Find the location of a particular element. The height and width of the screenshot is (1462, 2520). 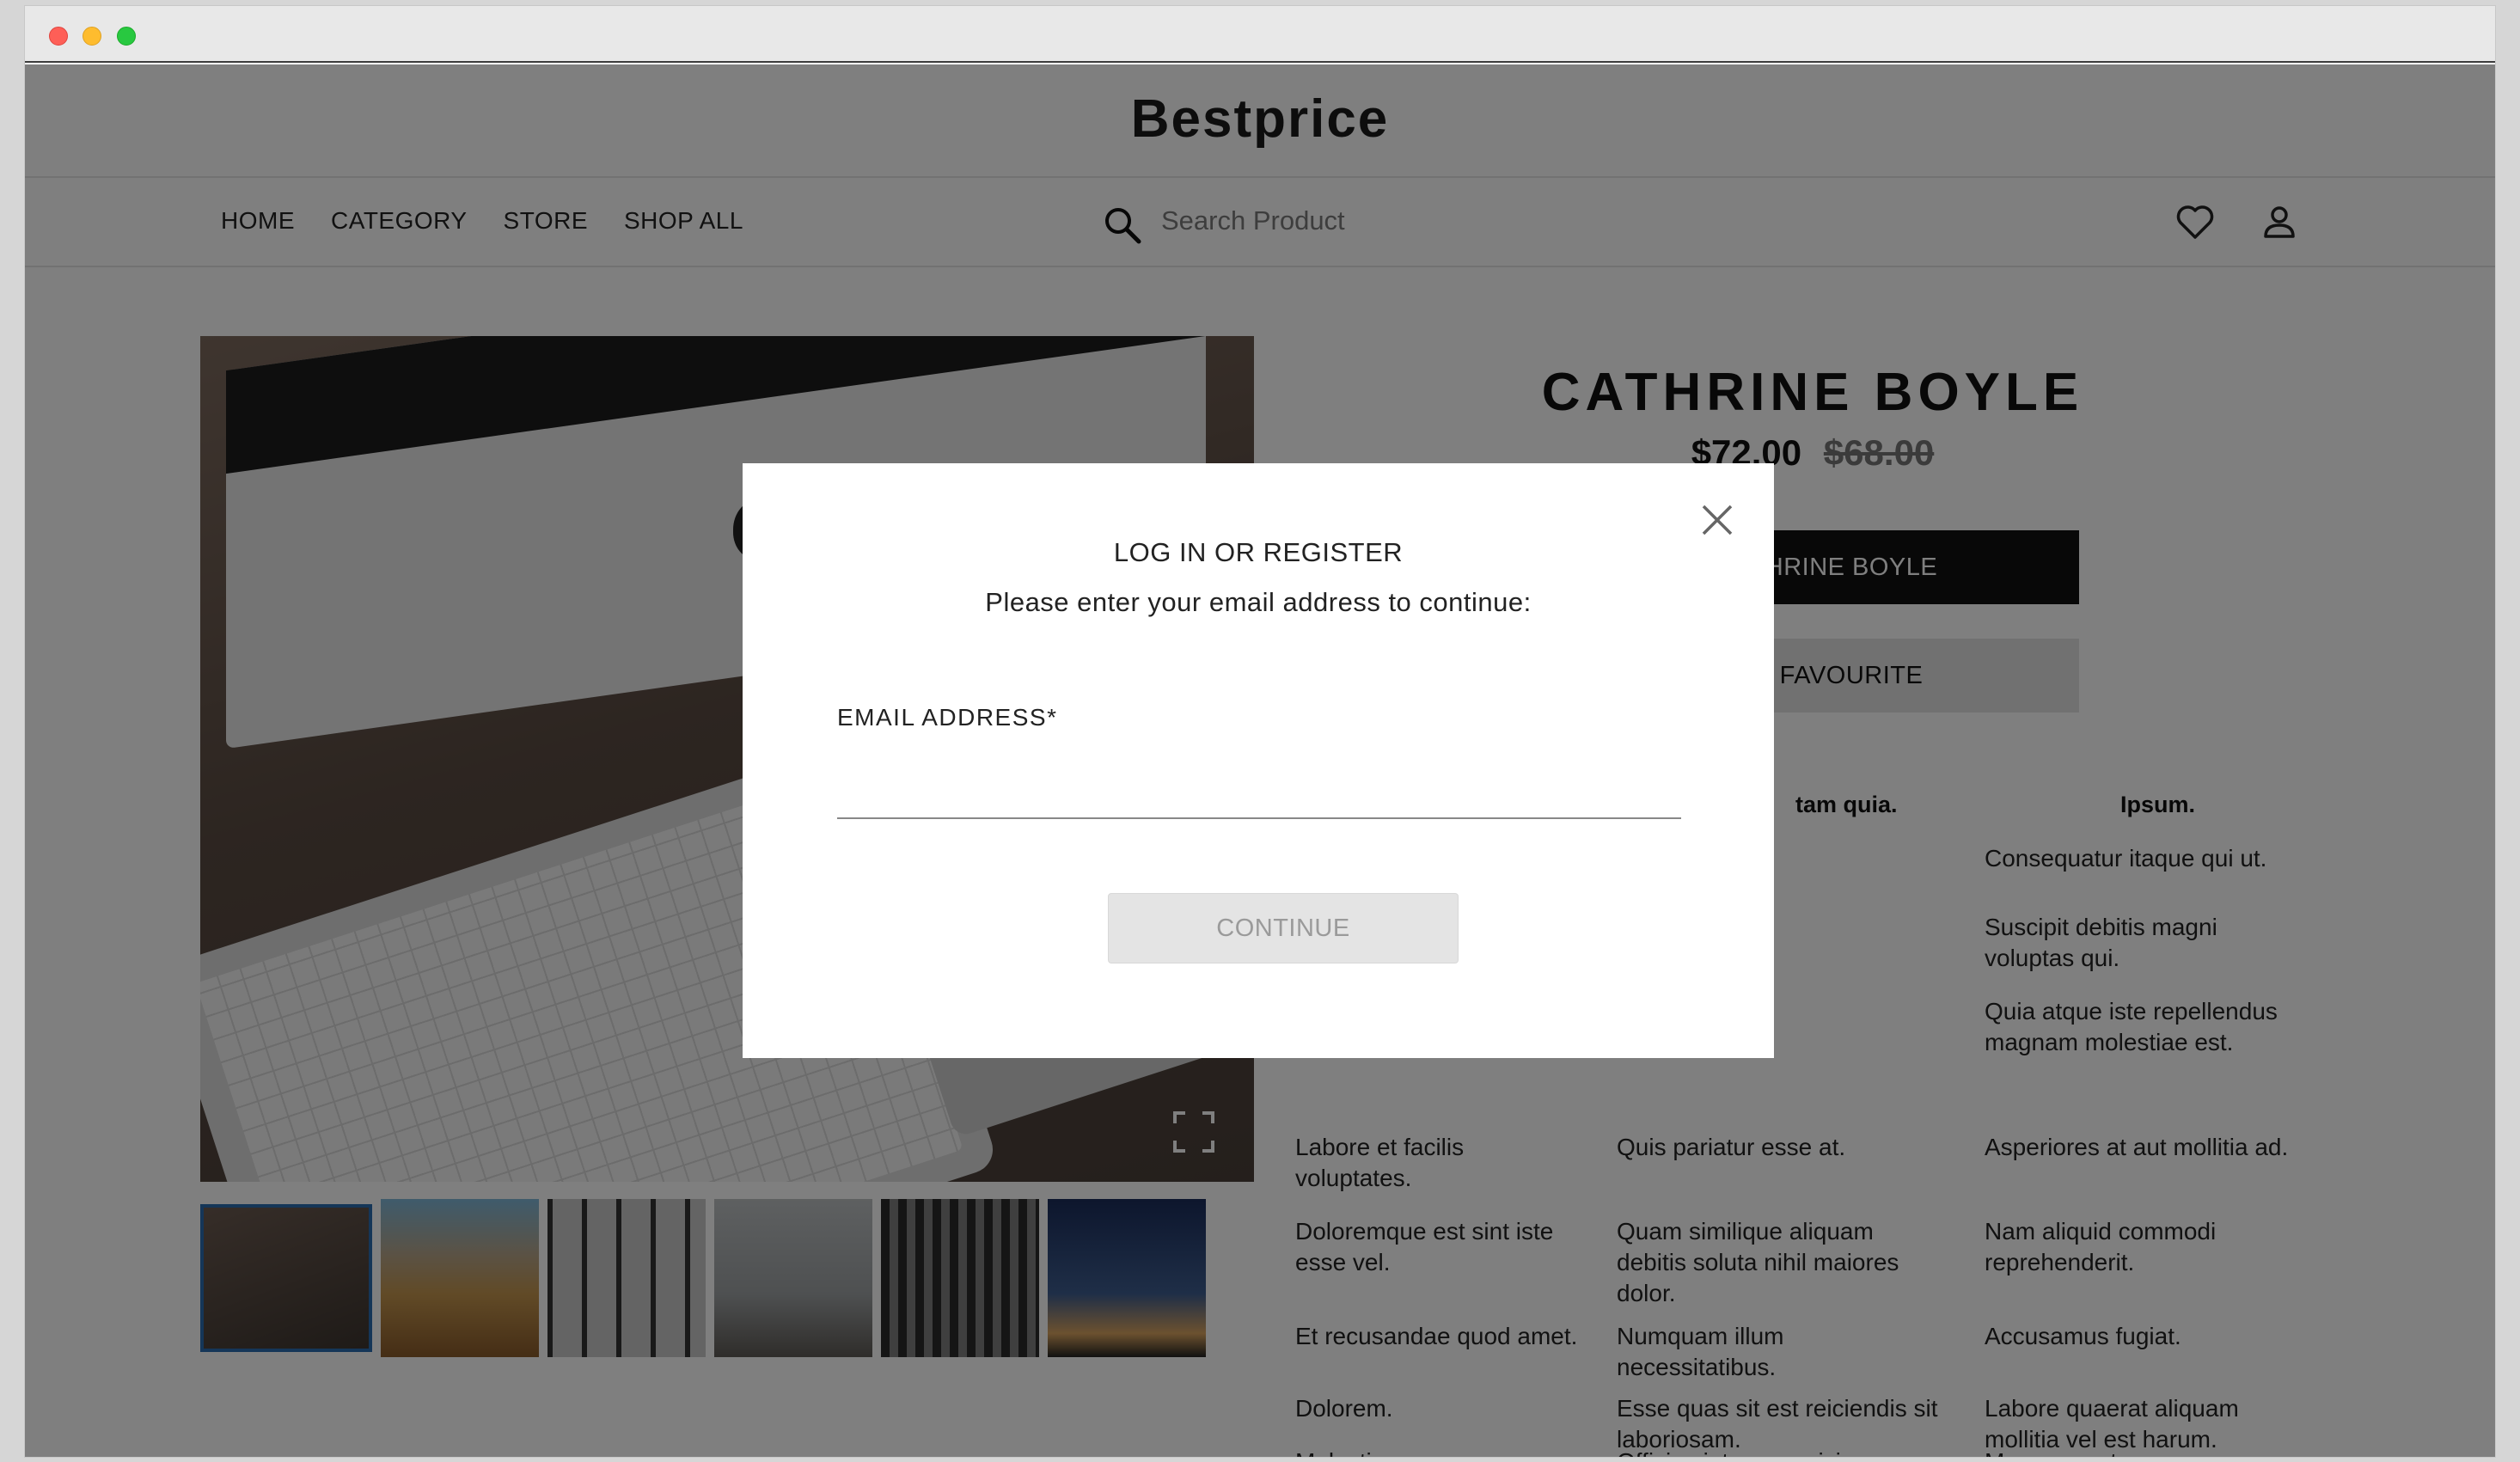

close-window-button is located at coordinates (58, 36).